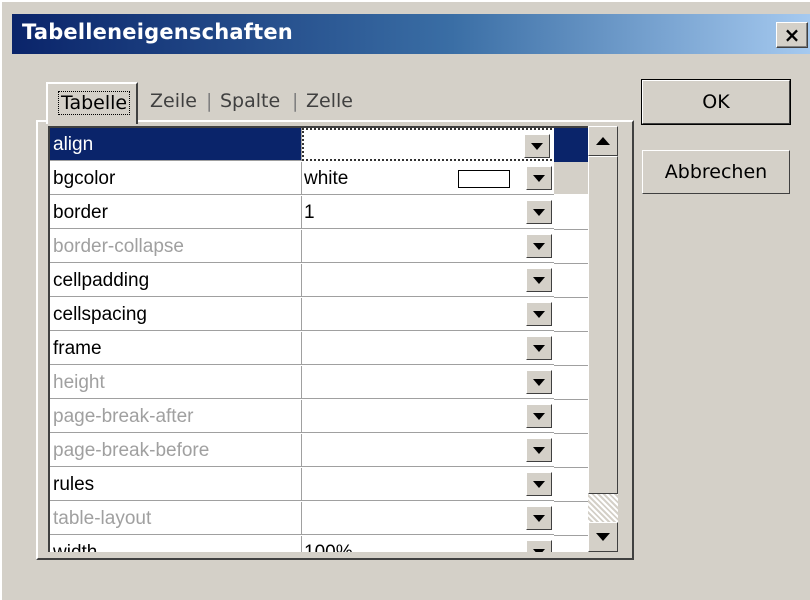 The image size is (810, 600). I want to click on property-row-cellpadding: cellpadding, so click(302, 281).